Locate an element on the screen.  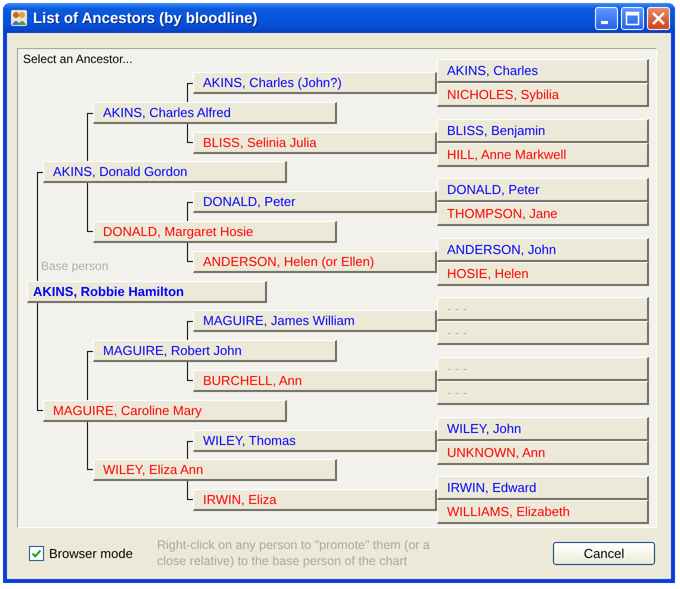
hint-text: Right-click on any person to "promote" them (or a close relative) to the base person of the chart is located at coordinates (294, 553).